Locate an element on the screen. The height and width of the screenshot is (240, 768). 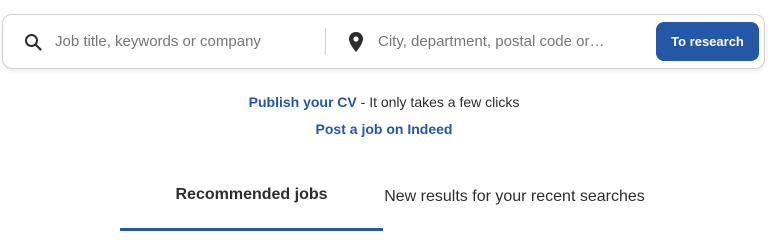
post-job-link: Post a job on Indeed is located at coordinates (384, 129).